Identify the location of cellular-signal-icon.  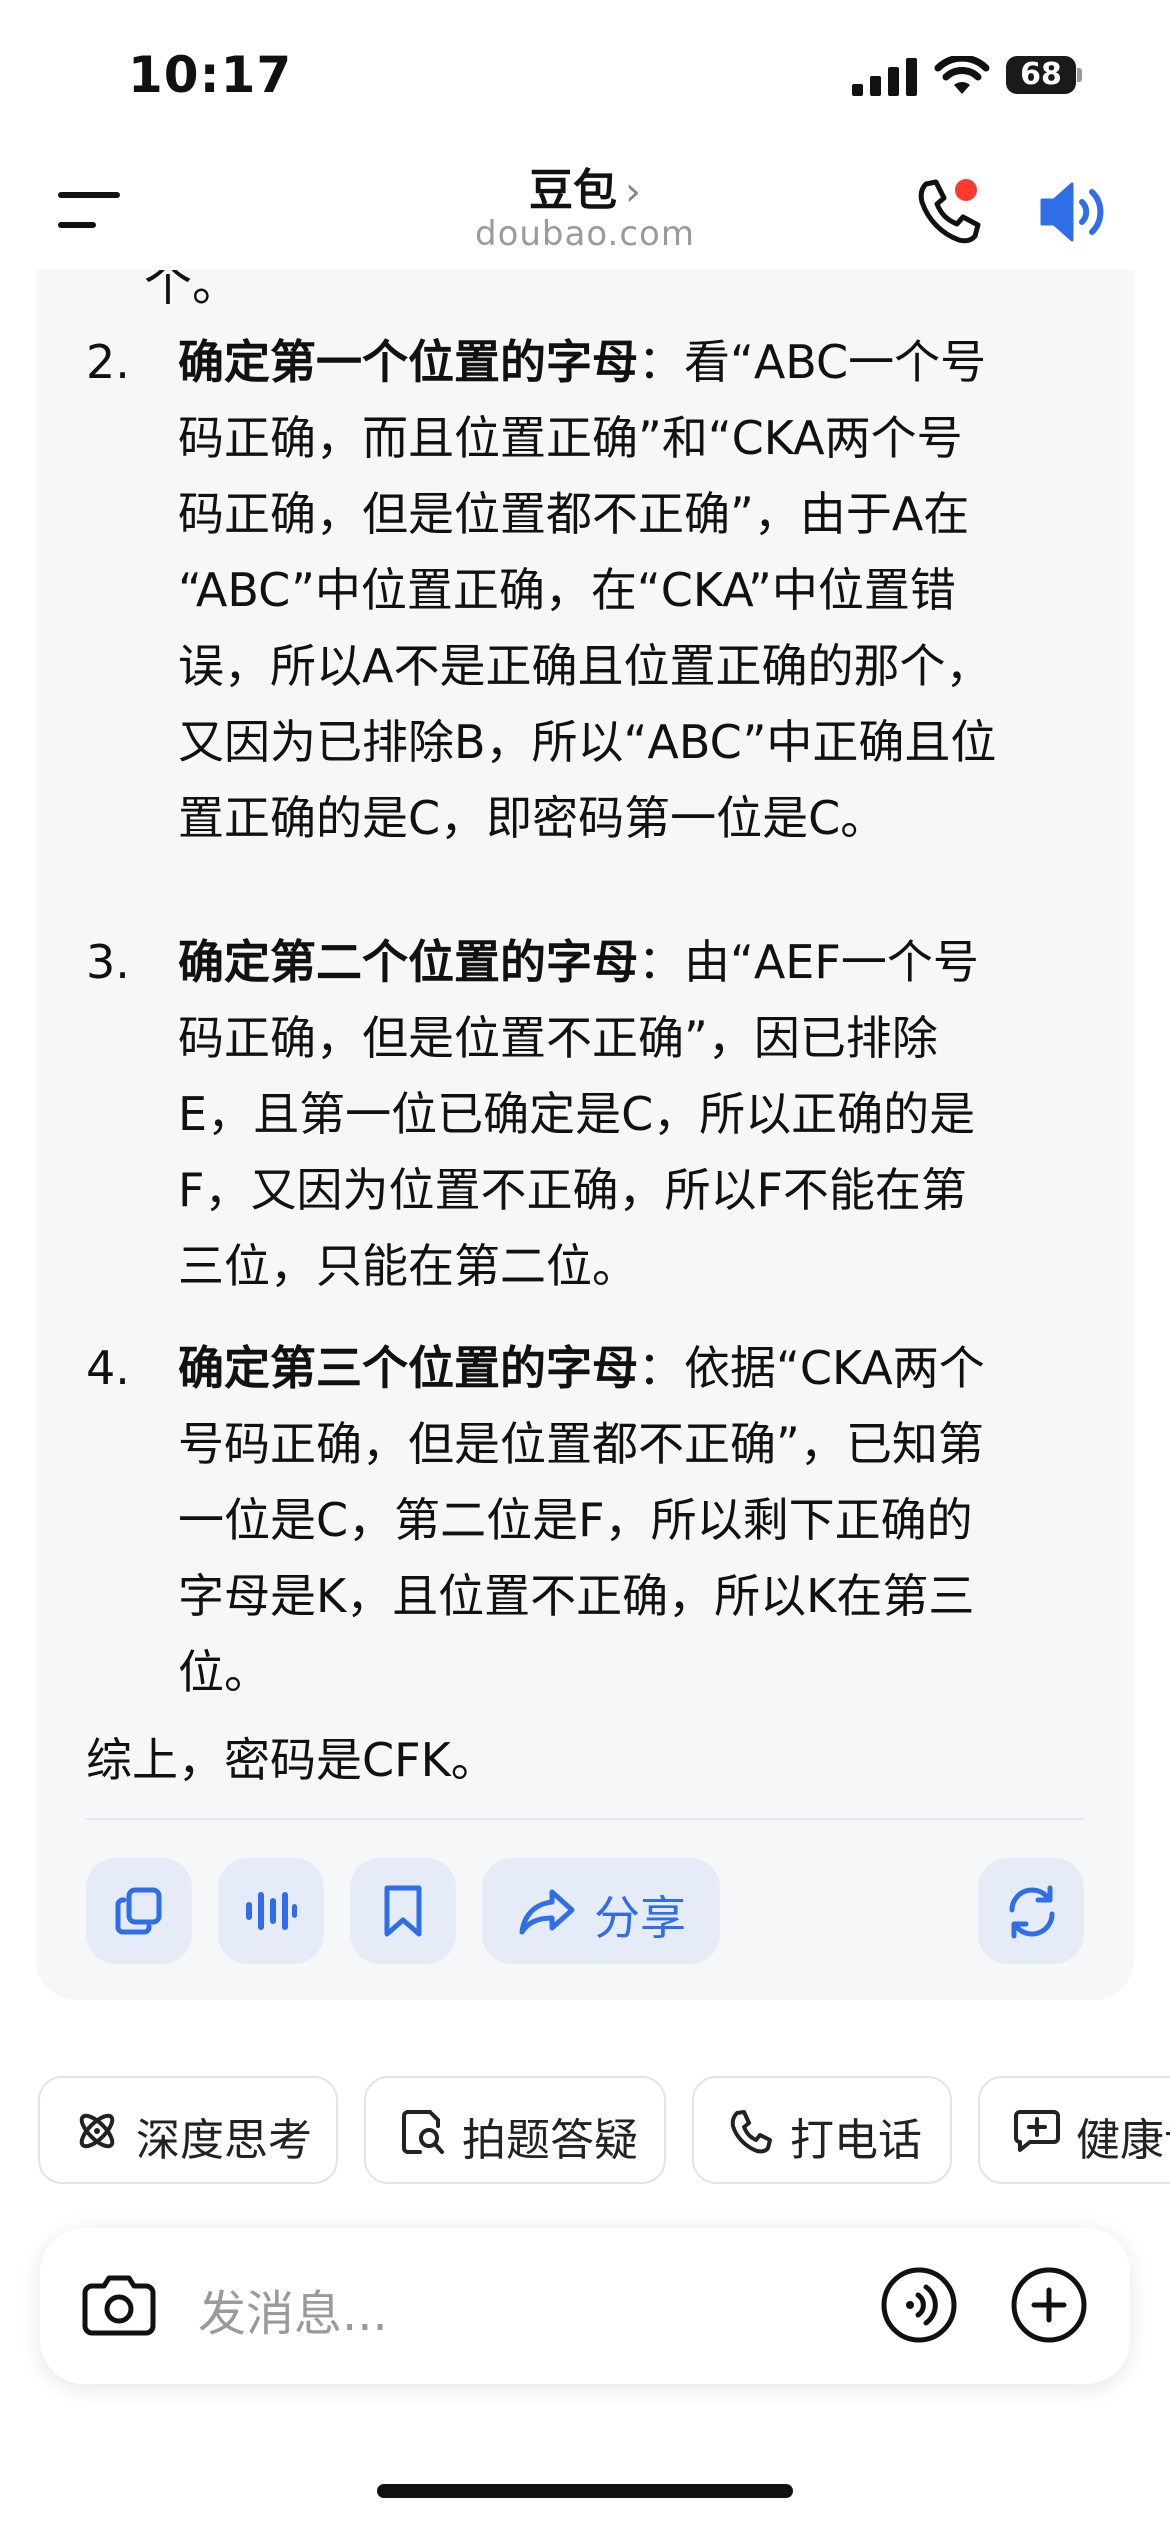
(884, 77).